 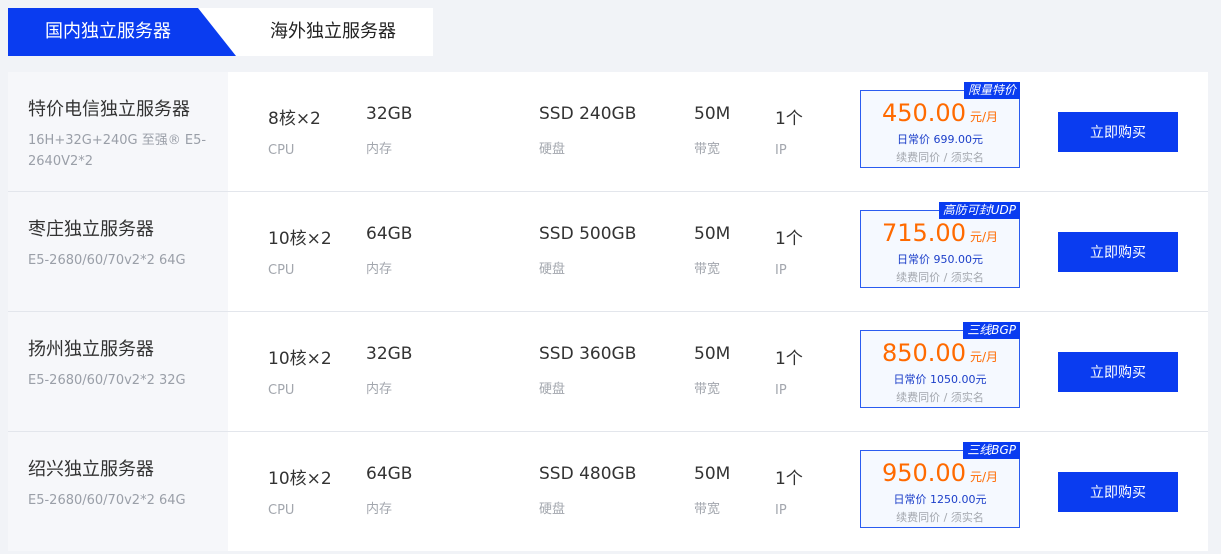 I want to click on original-price: 日常价 699.00元, so click(x=940, y=139).